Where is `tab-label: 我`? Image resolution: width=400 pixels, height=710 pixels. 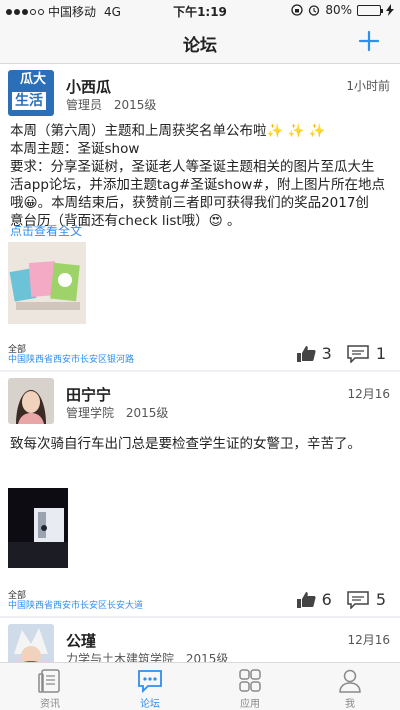 tab-label: 我 is located at coordinates (350, 704).